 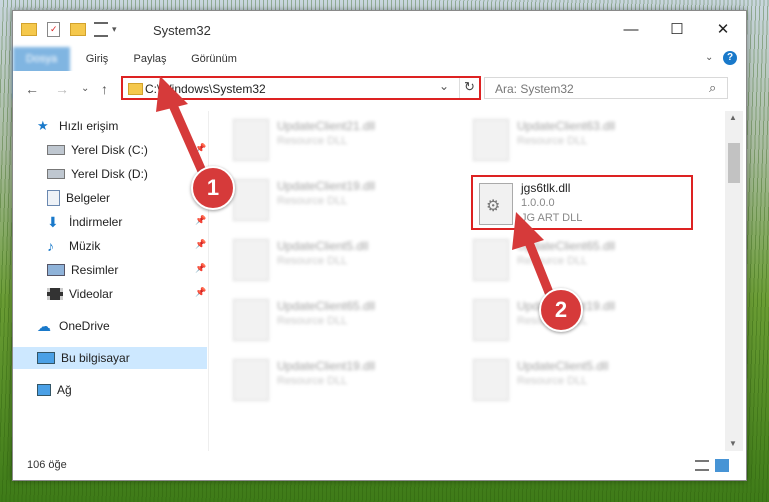 What do you see at coordinates (561, 310) in the screenshot?
I see `annotation-badge-2: 2` at bounding box center [561, 310].